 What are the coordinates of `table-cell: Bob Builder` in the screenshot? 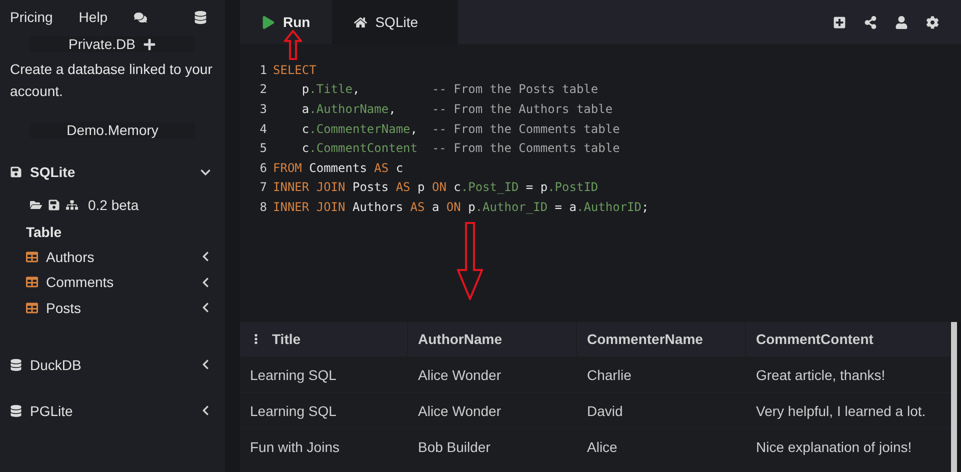 It's located at (492, 446).